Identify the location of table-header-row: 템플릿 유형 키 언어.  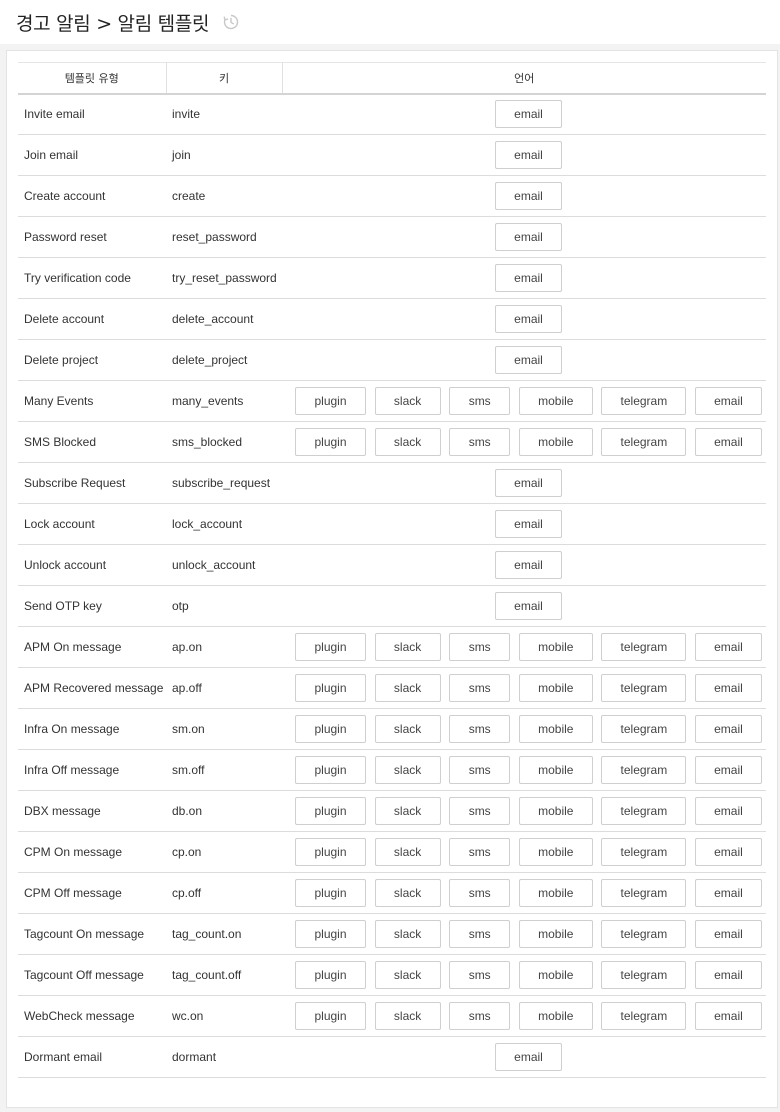
(392, 78).